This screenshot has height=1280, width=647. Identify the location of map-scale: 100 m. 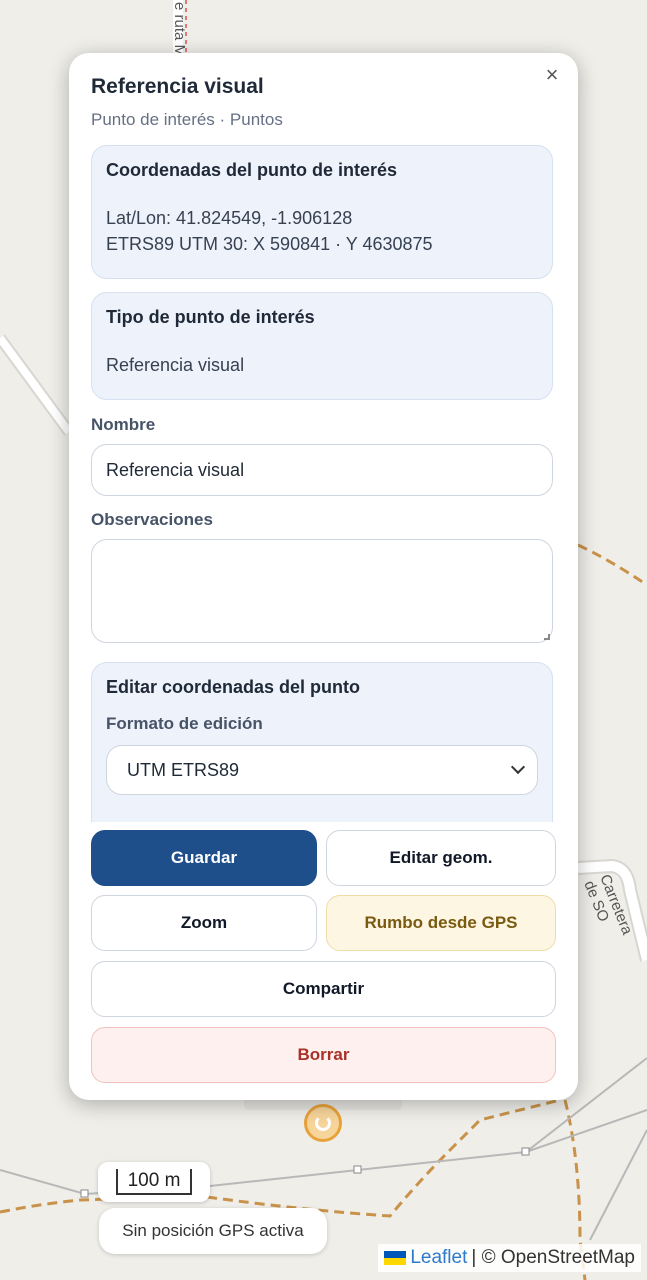
(154, 1182).